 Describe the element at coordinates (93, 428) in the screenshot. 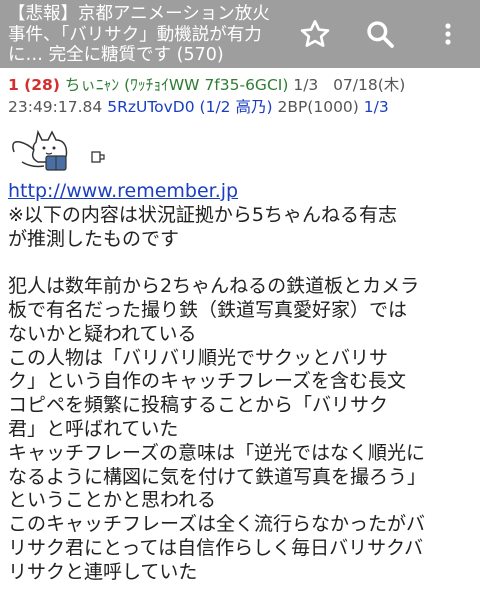

I see `post-body-line: 君」と呼ばれていた` at that location.